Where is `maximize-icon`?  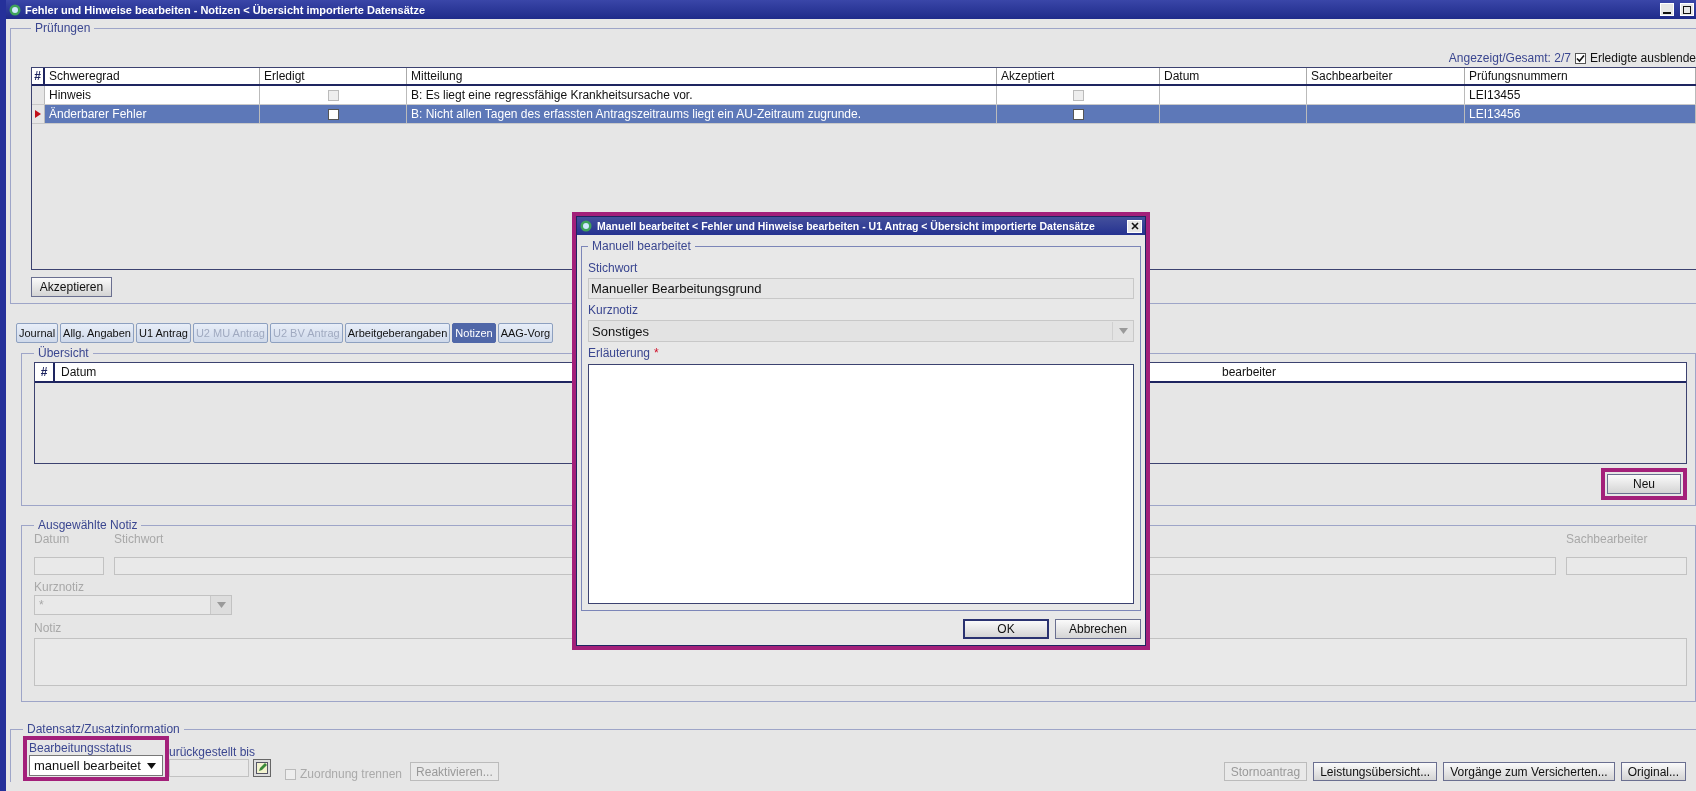 maximize-icon is located at coordinates (1687, 9).